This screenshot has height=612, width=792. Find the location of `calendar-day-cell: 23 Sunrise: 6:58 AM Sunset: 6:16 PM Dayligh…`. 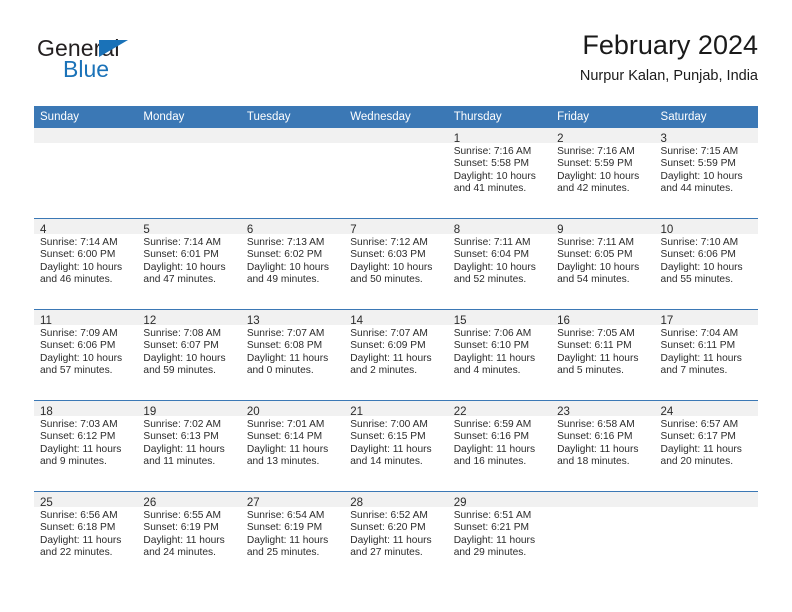

calendar-day-cell: 23 Sunrise: 6:58 AM Sunset: 6:16 PM Dayligh… is located at coordinates (603, 446).